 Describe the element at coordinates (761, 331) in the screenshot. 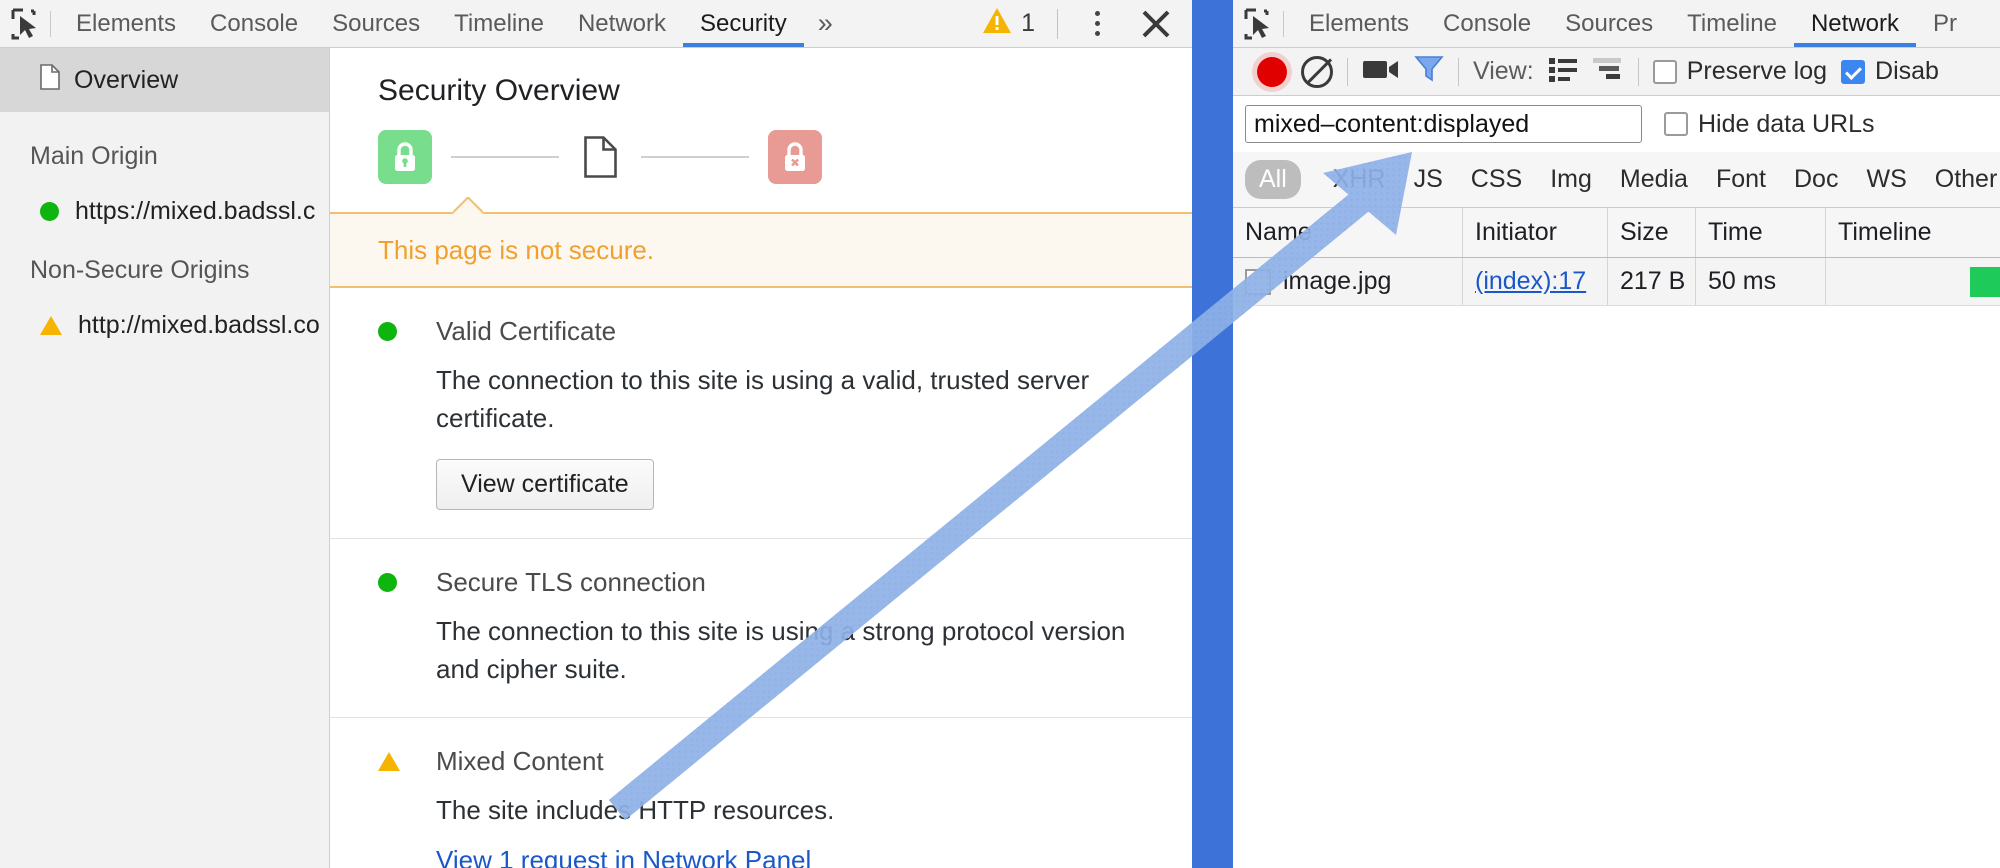

I see `section-header: Valid Certificate` at that location.